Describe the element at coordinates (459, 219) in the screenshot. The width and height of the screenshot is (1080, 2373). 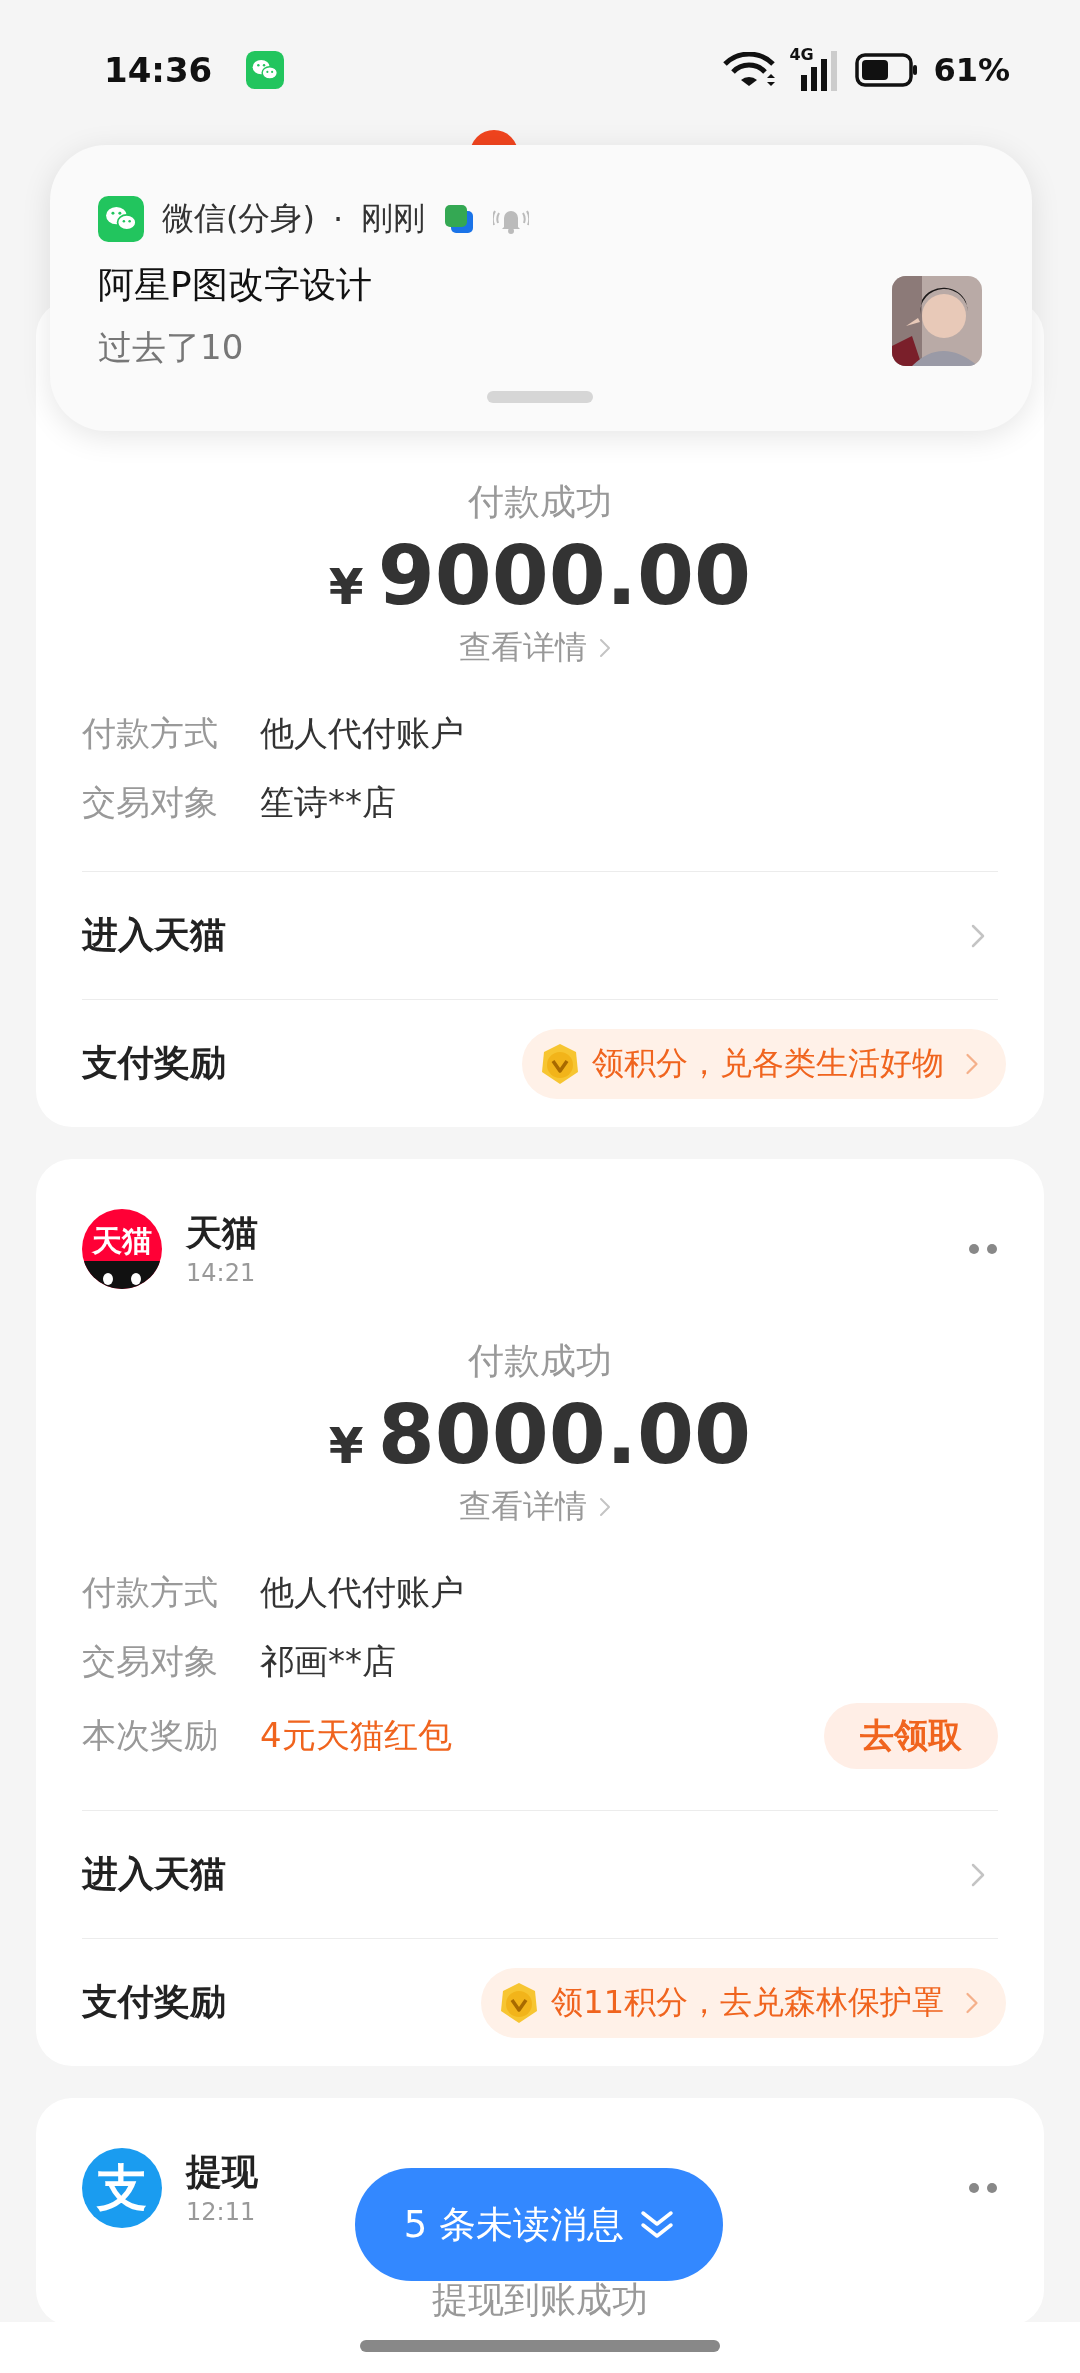
I see `clone-icon` at that location.